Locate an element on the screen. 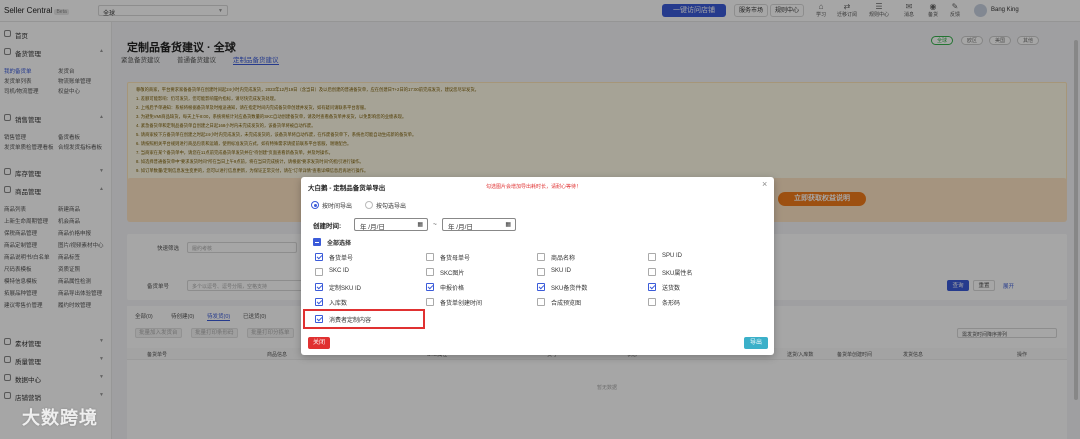  date-start-input: 年 /月/日 ▦ is located at coordinates (391, 224).